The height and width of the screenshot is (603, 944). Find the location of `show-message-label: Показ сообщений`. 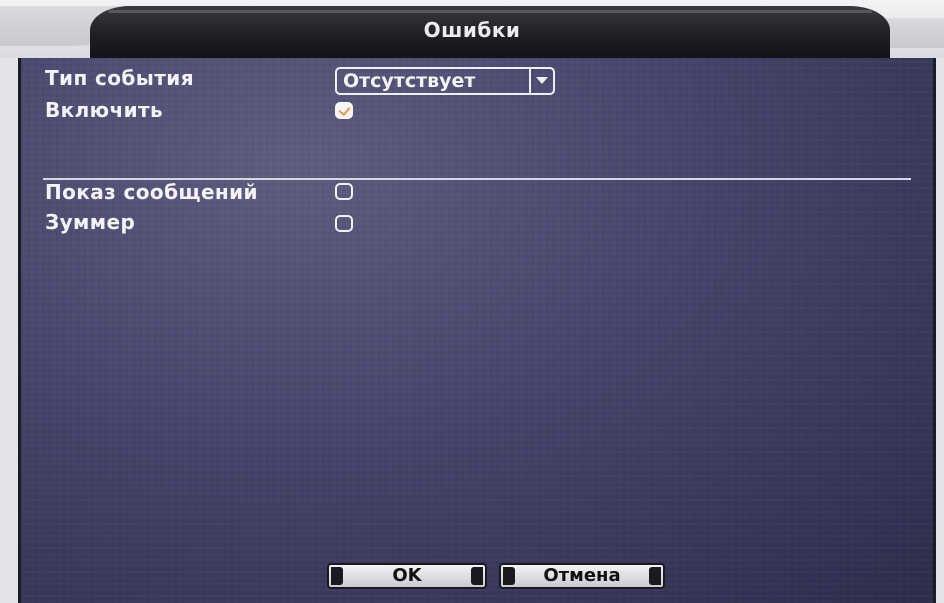

show-message-label: Показ сообщений is located at coordinates (151, 192).